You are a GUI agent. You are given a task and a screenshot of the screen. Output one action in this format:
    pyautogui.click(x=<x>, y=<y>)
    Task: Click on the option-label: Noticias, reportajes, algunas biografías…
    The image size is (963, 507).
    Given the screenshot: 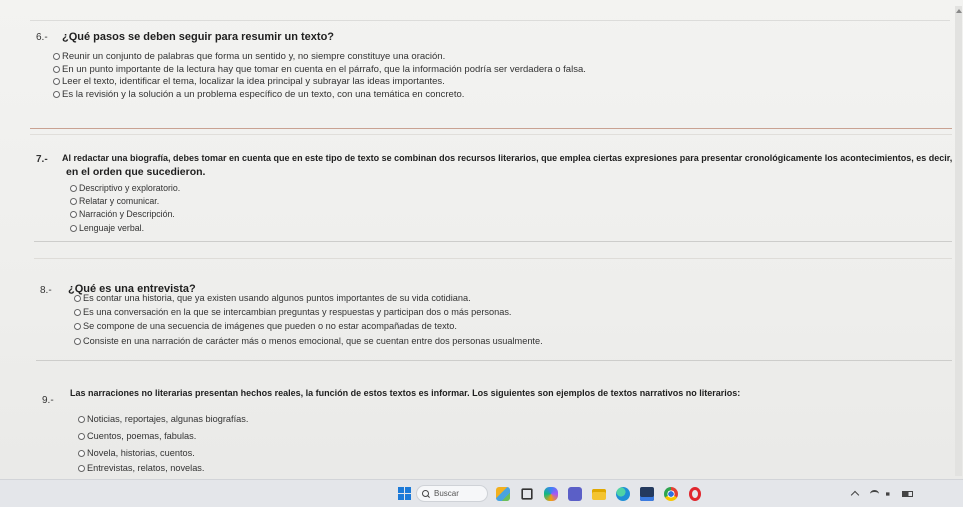 What is the action you would take?
    pyautogui.click(x=168, y=419)
    